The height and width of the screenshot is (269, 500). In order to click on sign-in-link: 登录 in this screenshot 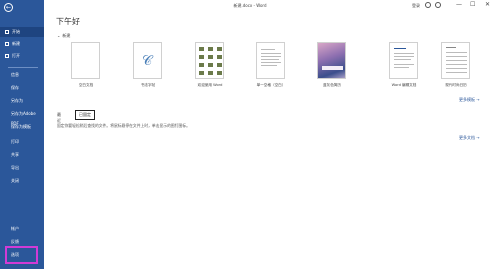, I will do `click(416, 6)`.